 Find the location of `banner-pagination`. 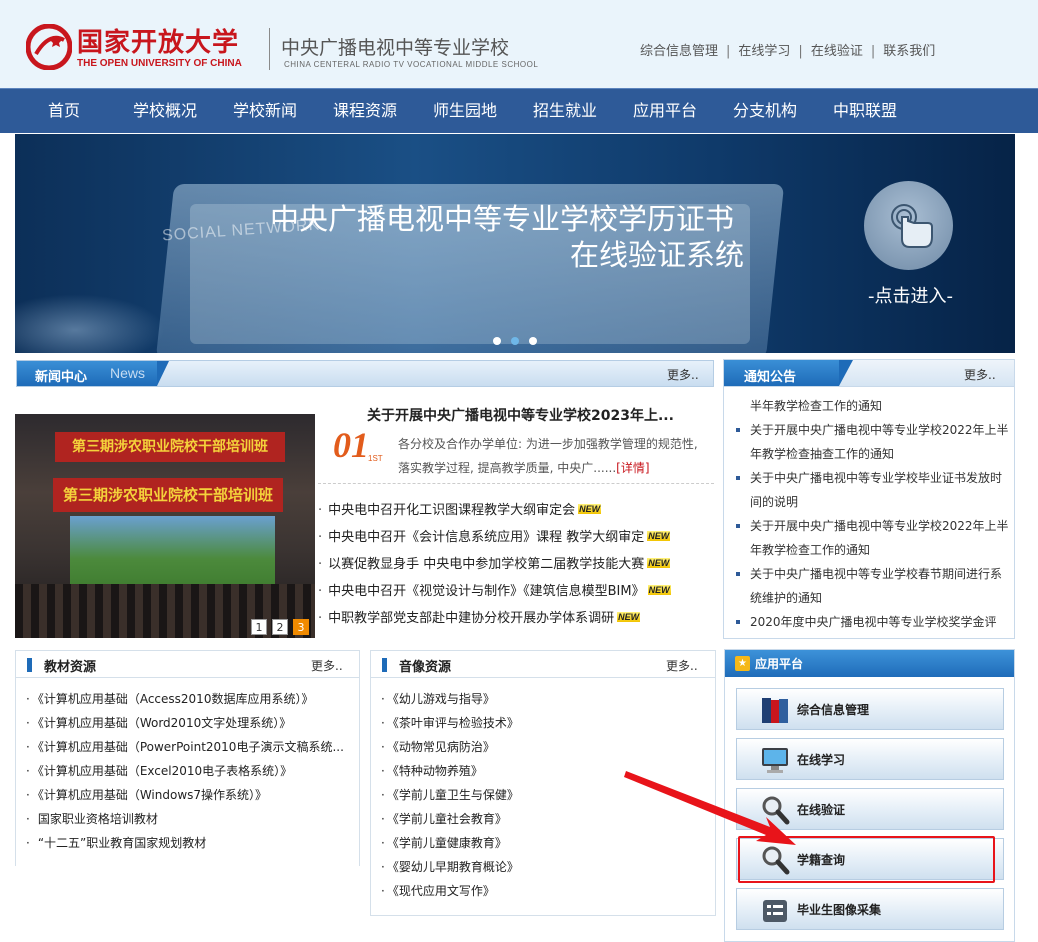

banner-pagination is located at coordinates (520, 341).